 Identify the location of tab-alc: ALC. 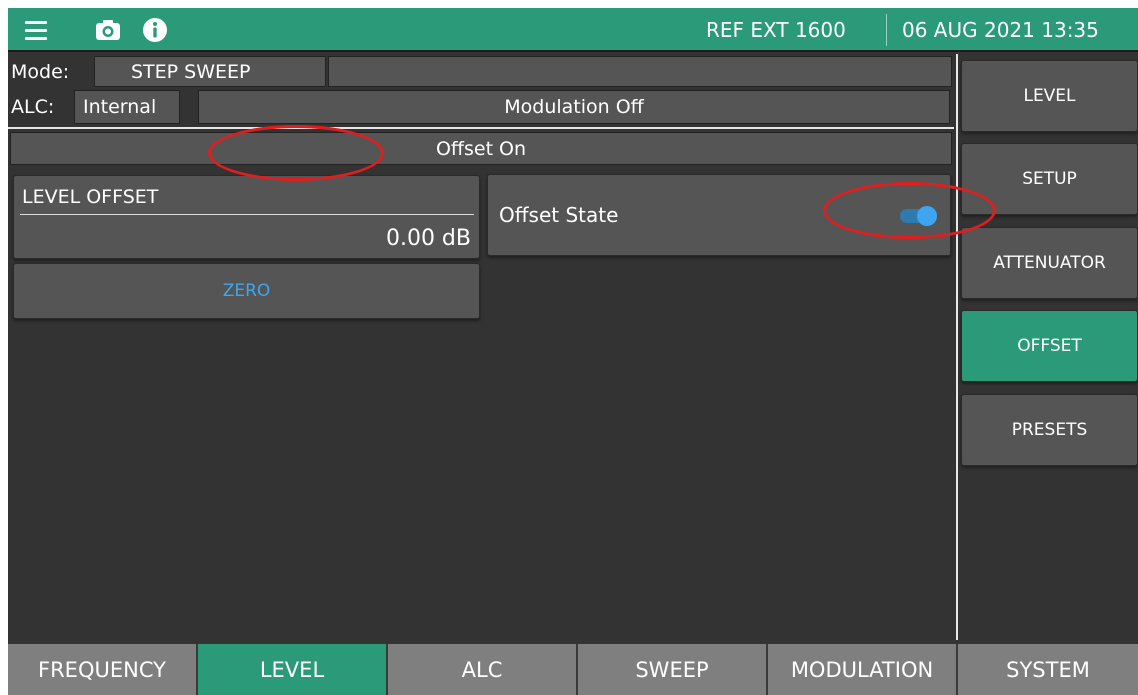
(483, 669).